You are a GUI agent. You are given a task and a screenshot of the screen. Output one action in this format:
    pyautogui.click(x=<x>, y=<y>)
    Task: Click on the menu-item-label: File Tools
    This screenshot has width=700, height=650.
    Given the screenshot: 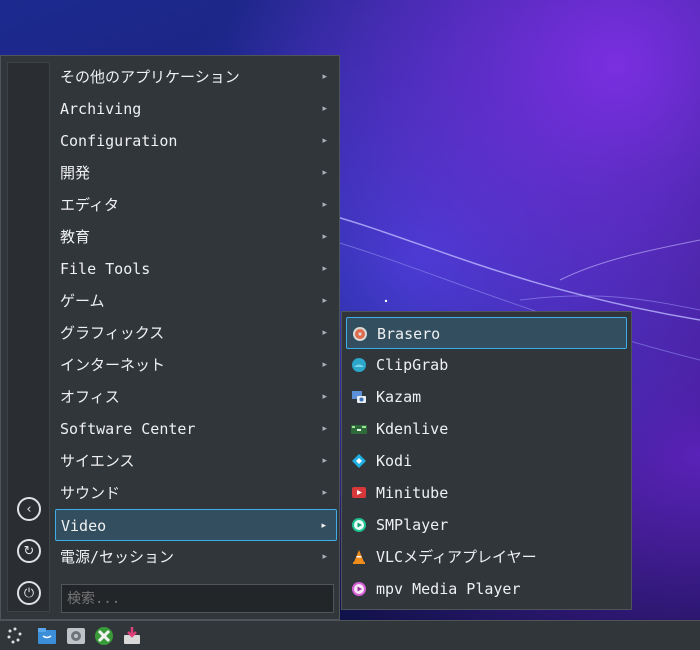 What is the action you would take?
    pyautogui.click(x=105, y=269)
    